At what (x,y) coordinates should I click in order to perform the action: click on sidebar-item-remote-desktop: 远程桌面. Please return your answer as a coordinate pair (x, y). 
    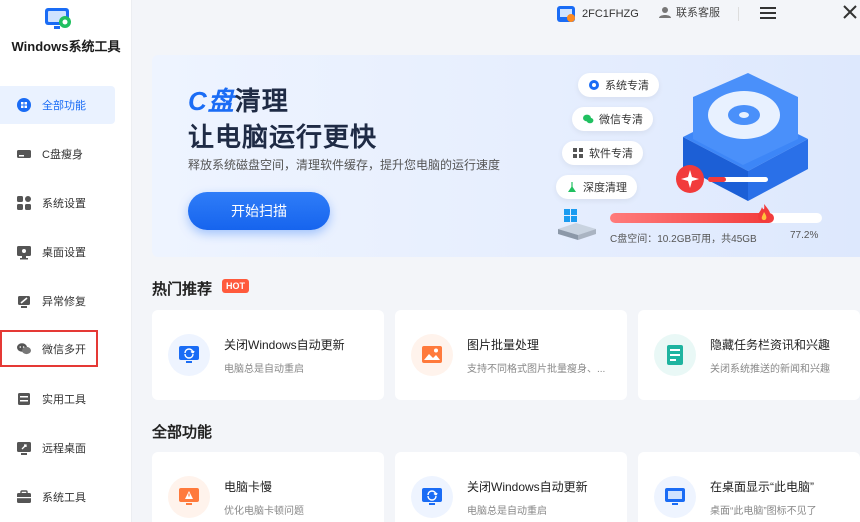
    Looking at the image, I should click on (57, 448).